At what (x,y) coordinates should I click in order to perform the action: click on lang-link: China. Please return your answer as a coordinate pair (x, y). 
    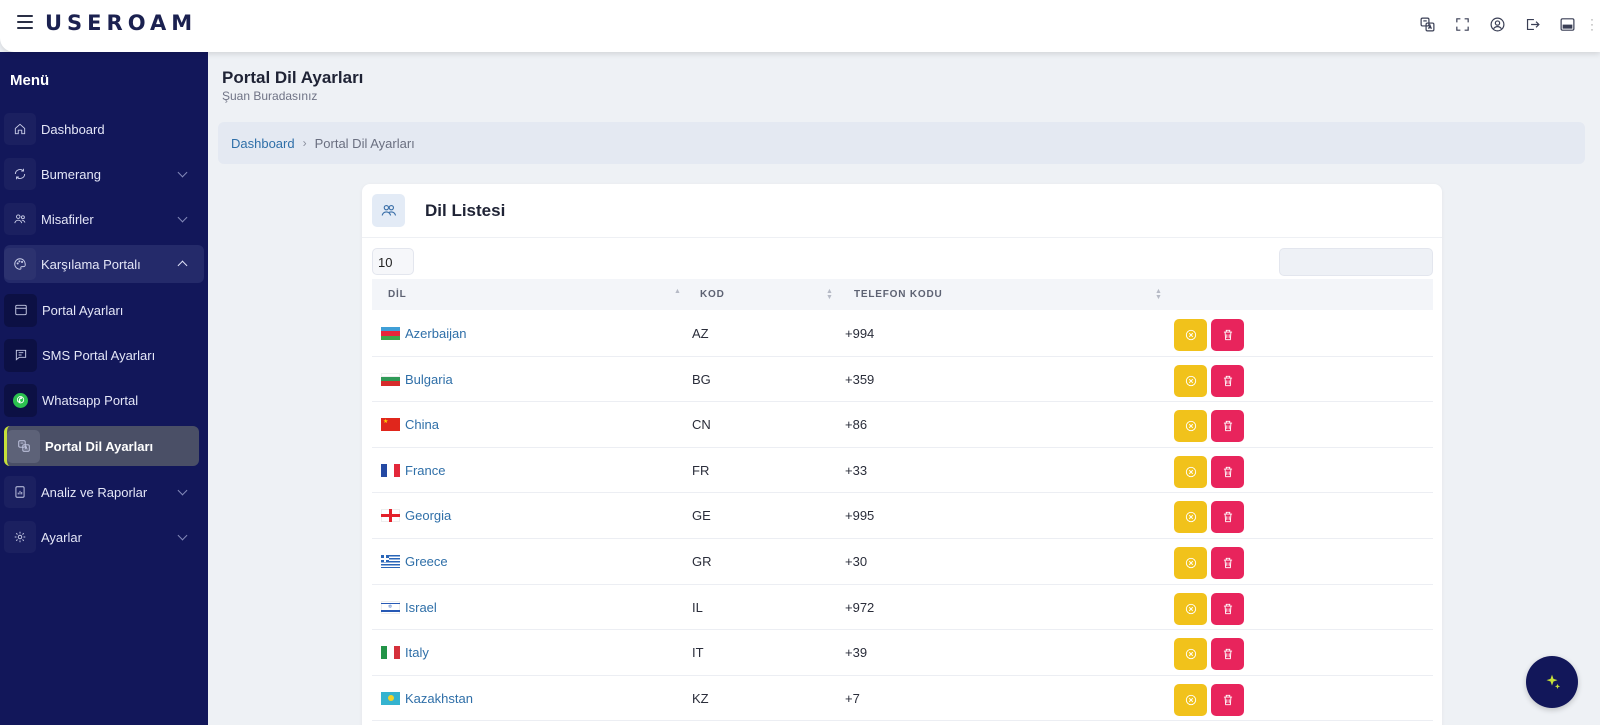
    Looking at the image, I should click on (422, 424).